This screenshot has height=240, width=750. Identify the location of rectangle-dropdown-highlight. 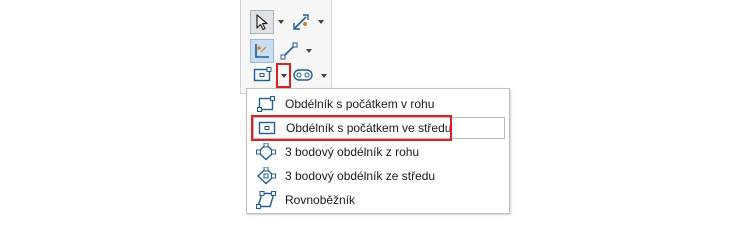
(283, 75).